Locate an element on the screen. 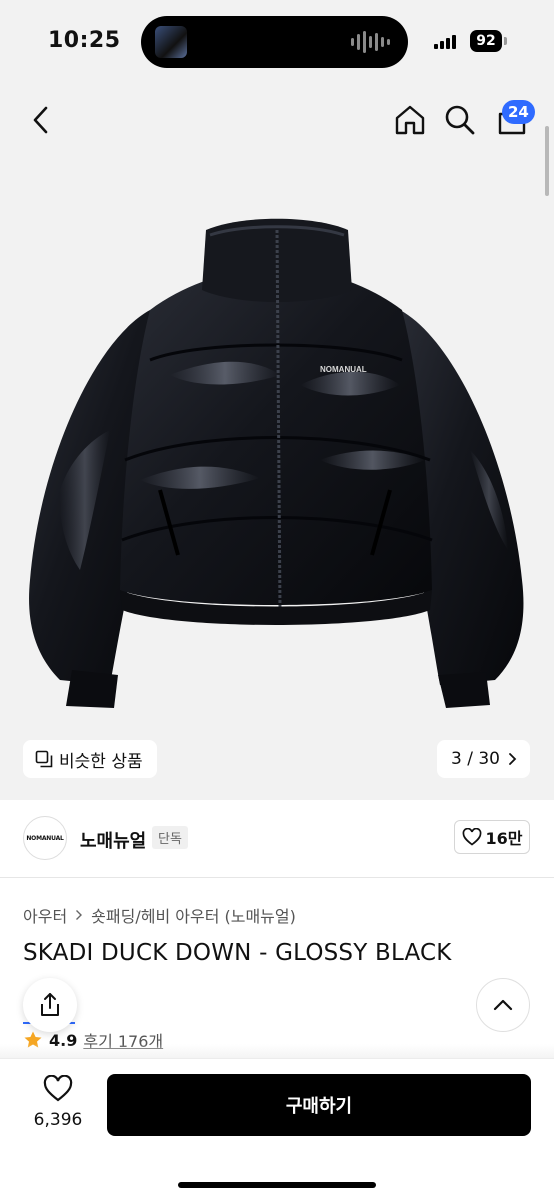 Image resolution: width=554 pixels, height=1200 pixels. audio-wave-icon is located at coordinates (370, 42).